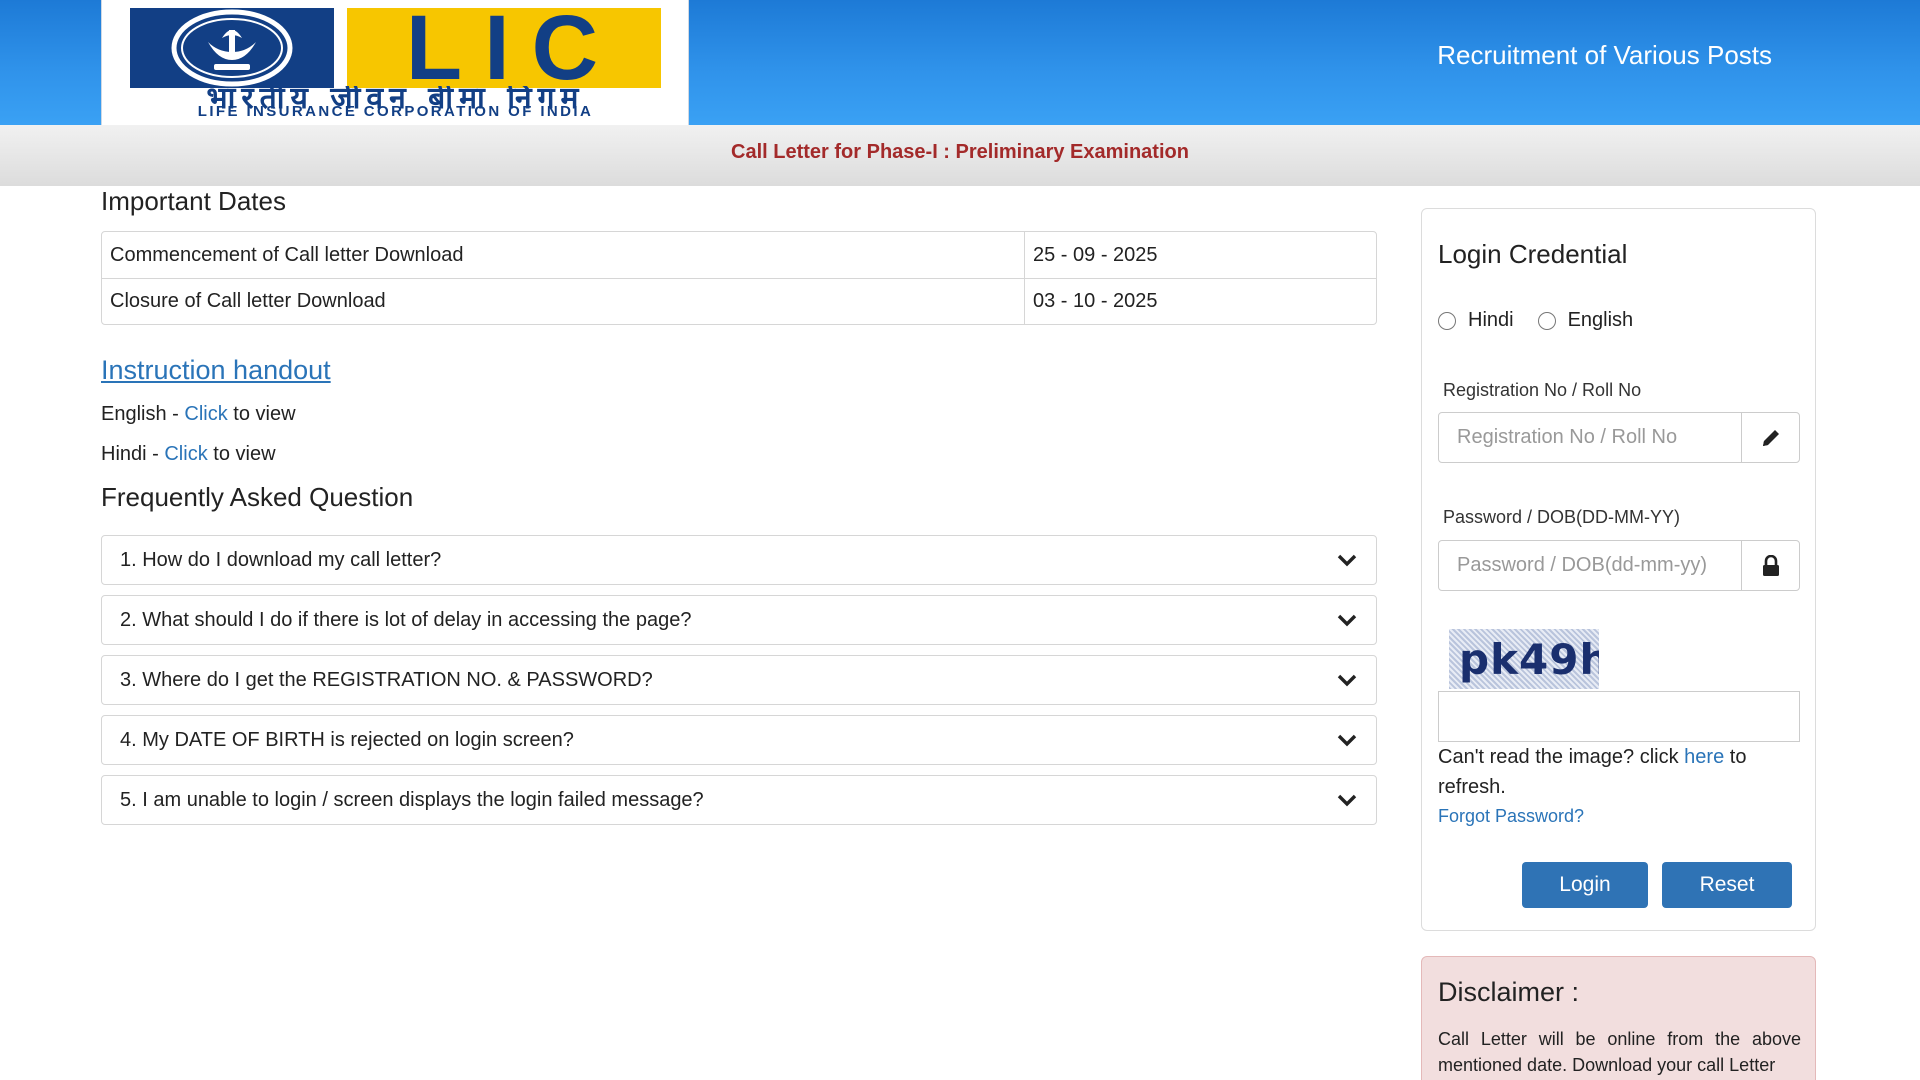 This screenshot has width=1920, height=1080. Describe the element at coordinates (257, 497) in the screenshot. I see `faq-title: Frequently Asked Question` at that location.